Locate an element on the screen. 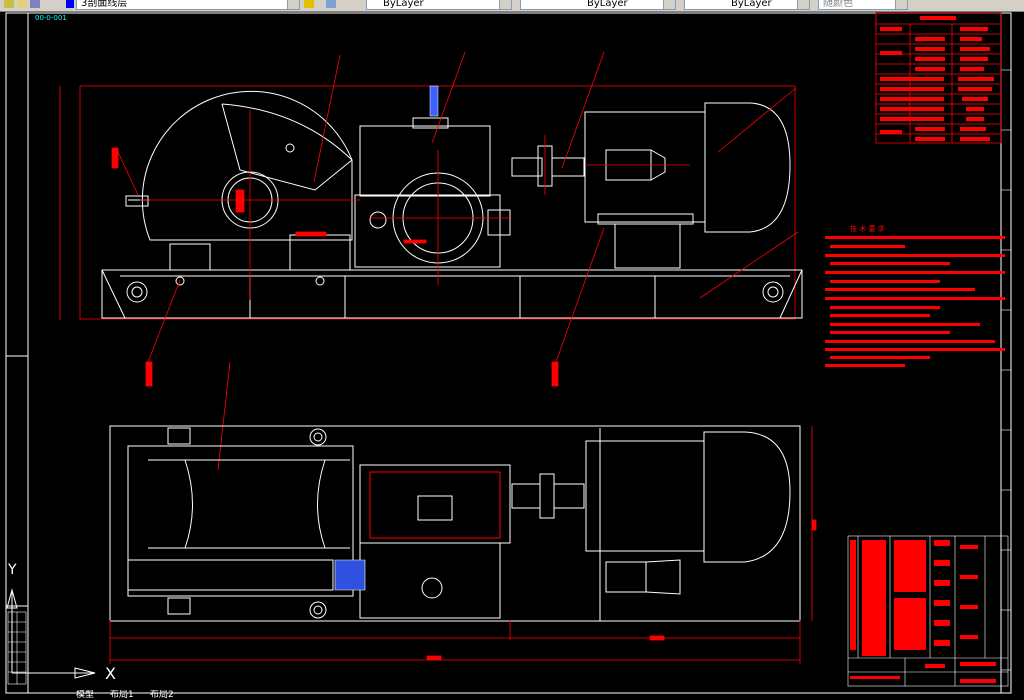 This screenshot has height=700, width=1024. handle-lever is located at coordinates (434, 101).